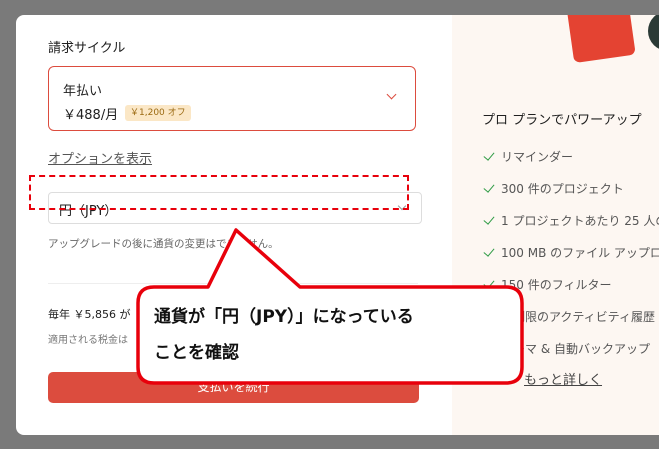 This screenshot has height=449, width=659. Describe the element at coordinates (196, 353) in the screenshot. I see `callout-line-2: ことを確認` at that location.